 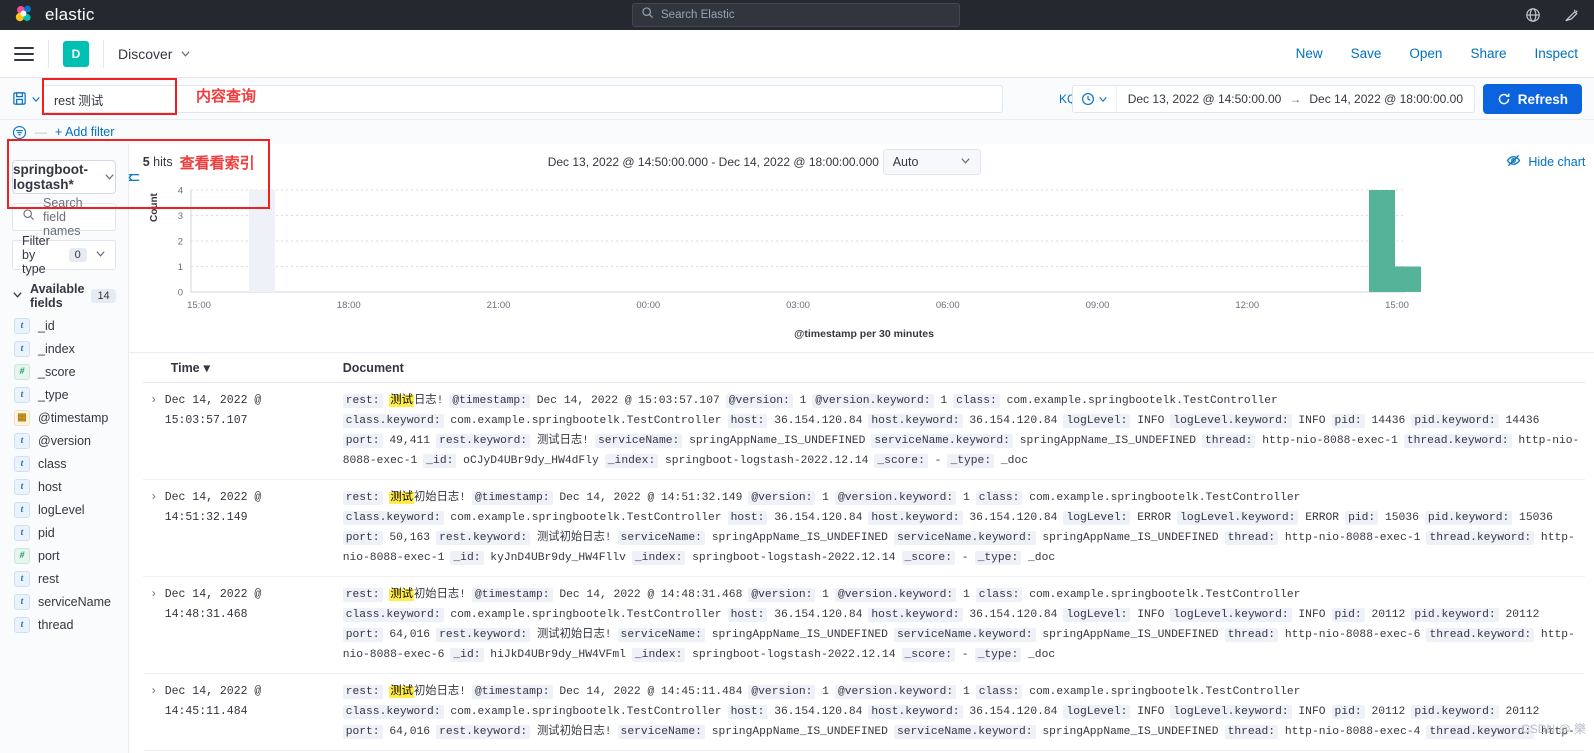 I want to click on document-field-key: serviceName.keyword:, so click(x=964, y=538).